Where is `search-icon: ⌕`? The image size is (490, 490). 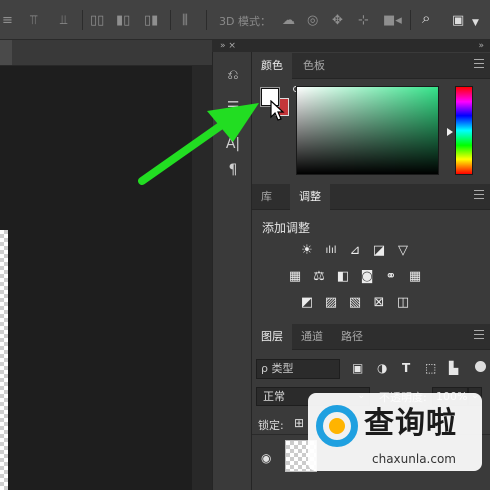
search-icon: ⌕ is located at coordinates (426, 18).